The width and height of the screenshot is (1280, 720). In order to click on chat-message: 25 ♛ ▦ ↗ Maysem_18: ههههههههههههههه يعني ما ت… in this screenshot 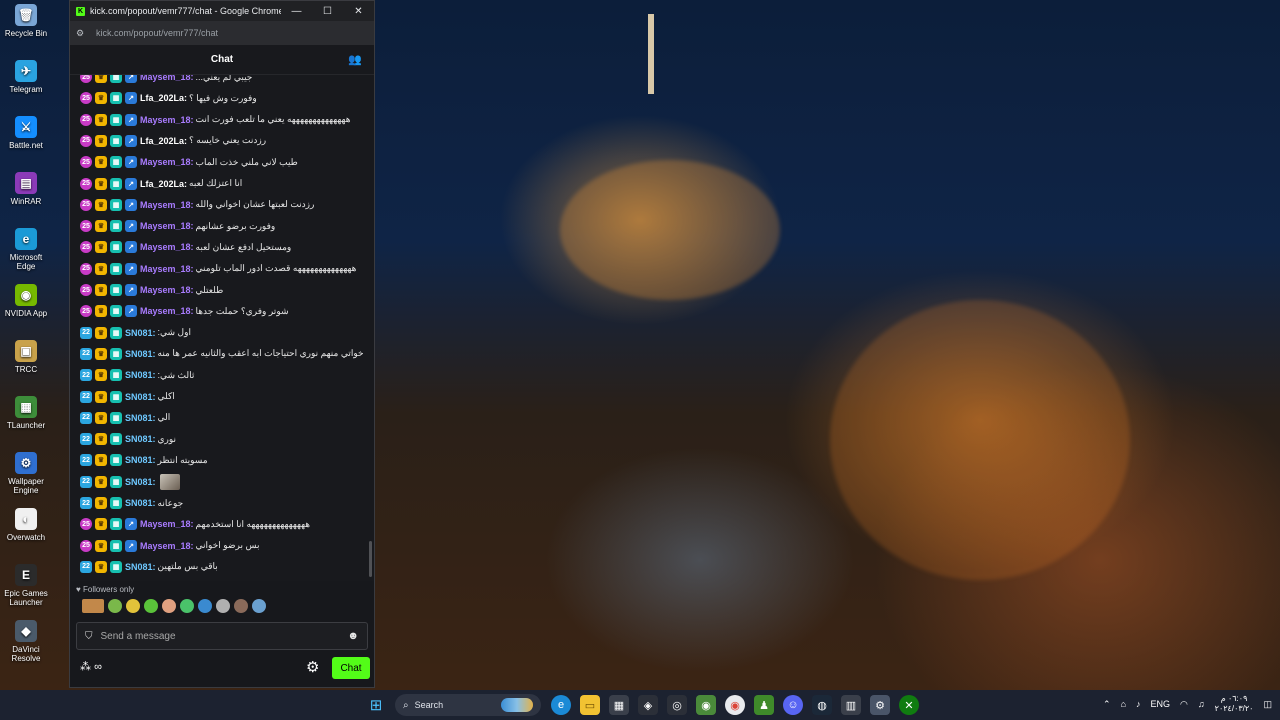, I will do `click(215, 120)`.